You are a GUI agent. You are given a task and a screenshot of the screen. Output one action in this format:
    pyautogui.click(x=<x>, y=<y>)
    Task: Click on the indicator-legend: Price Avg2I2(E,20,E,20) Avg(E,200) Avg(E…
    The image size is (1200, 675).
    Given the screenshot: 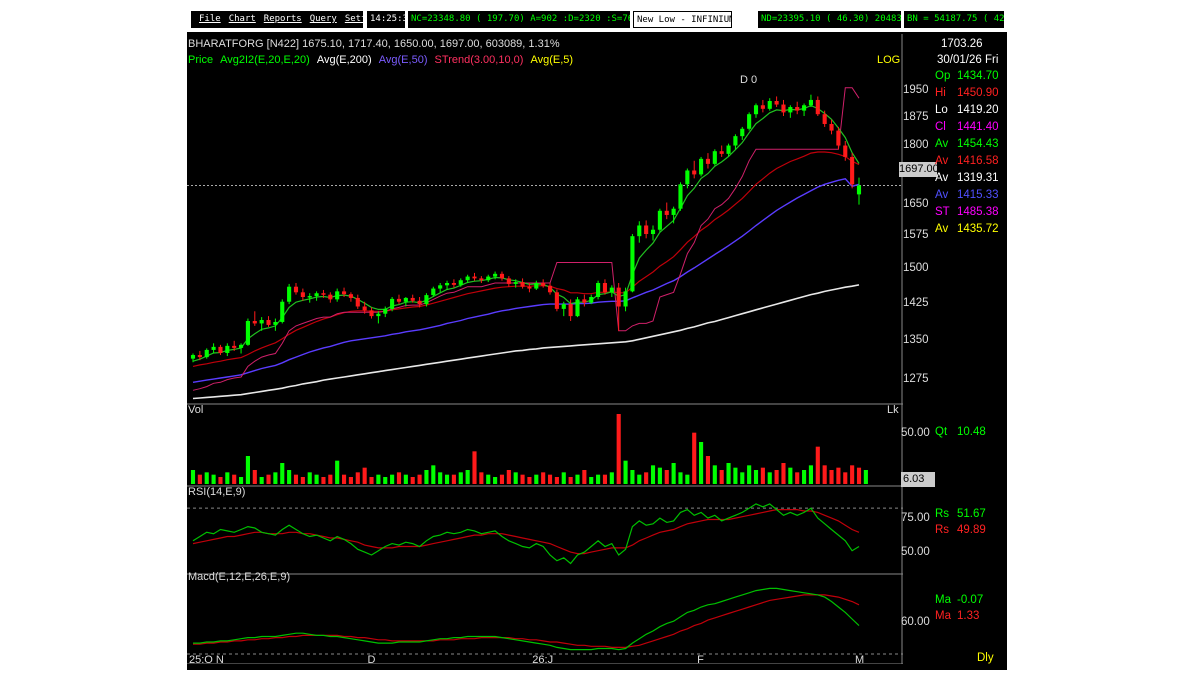 What is the action you would take?
    pyautogui.click(x=380, y=60)
    